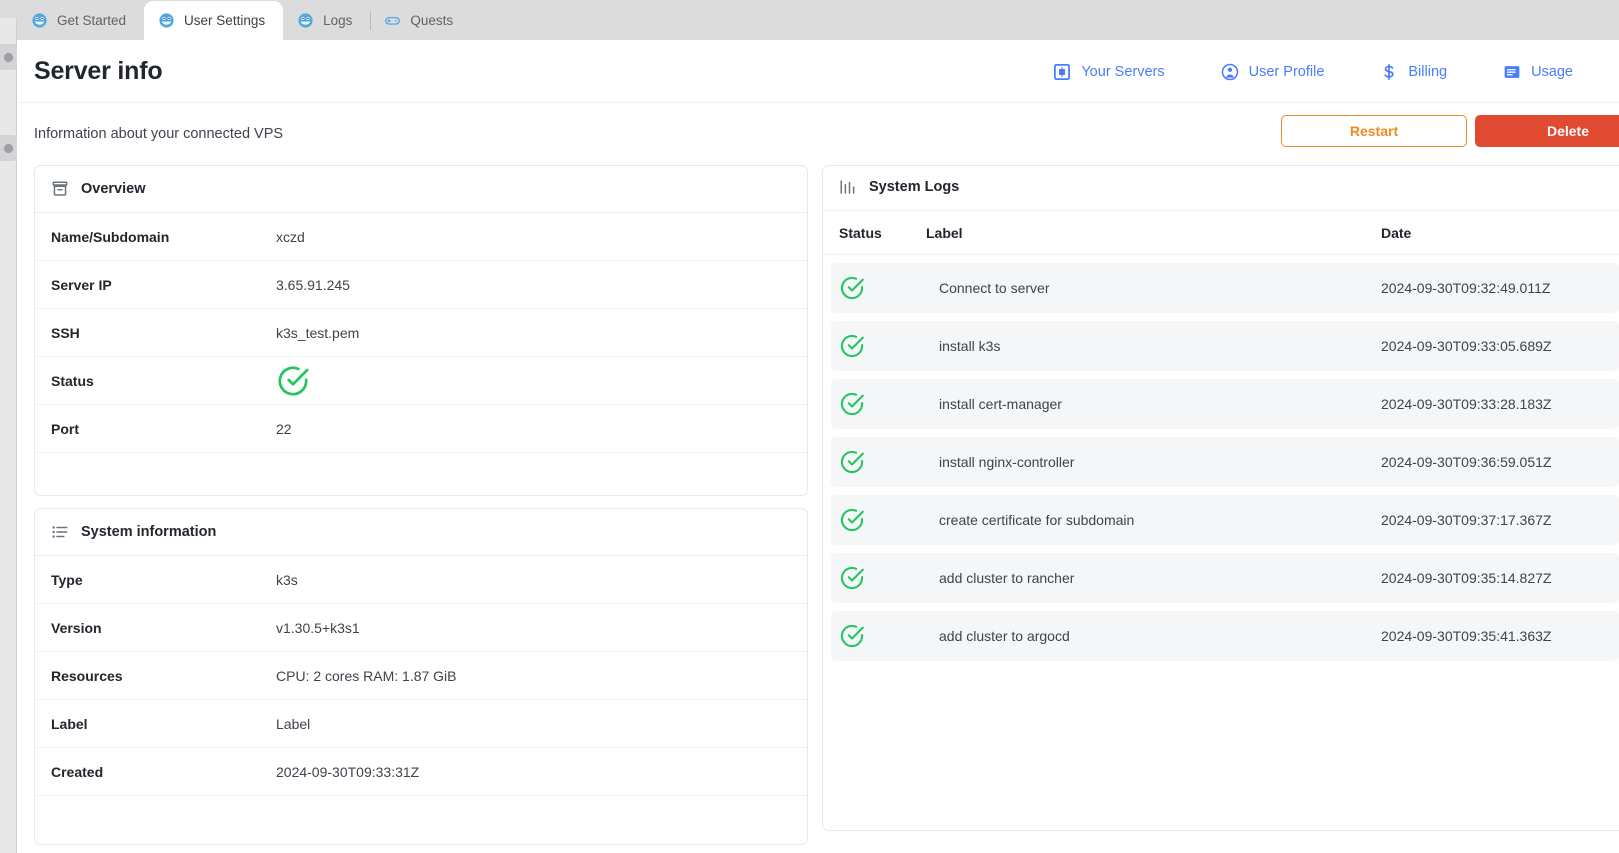 The height and width of the screenshot is (853, 1619). Describe the element at coordinates (421, 820) in the screenshot. I see `system-row-cutoff` at that location.